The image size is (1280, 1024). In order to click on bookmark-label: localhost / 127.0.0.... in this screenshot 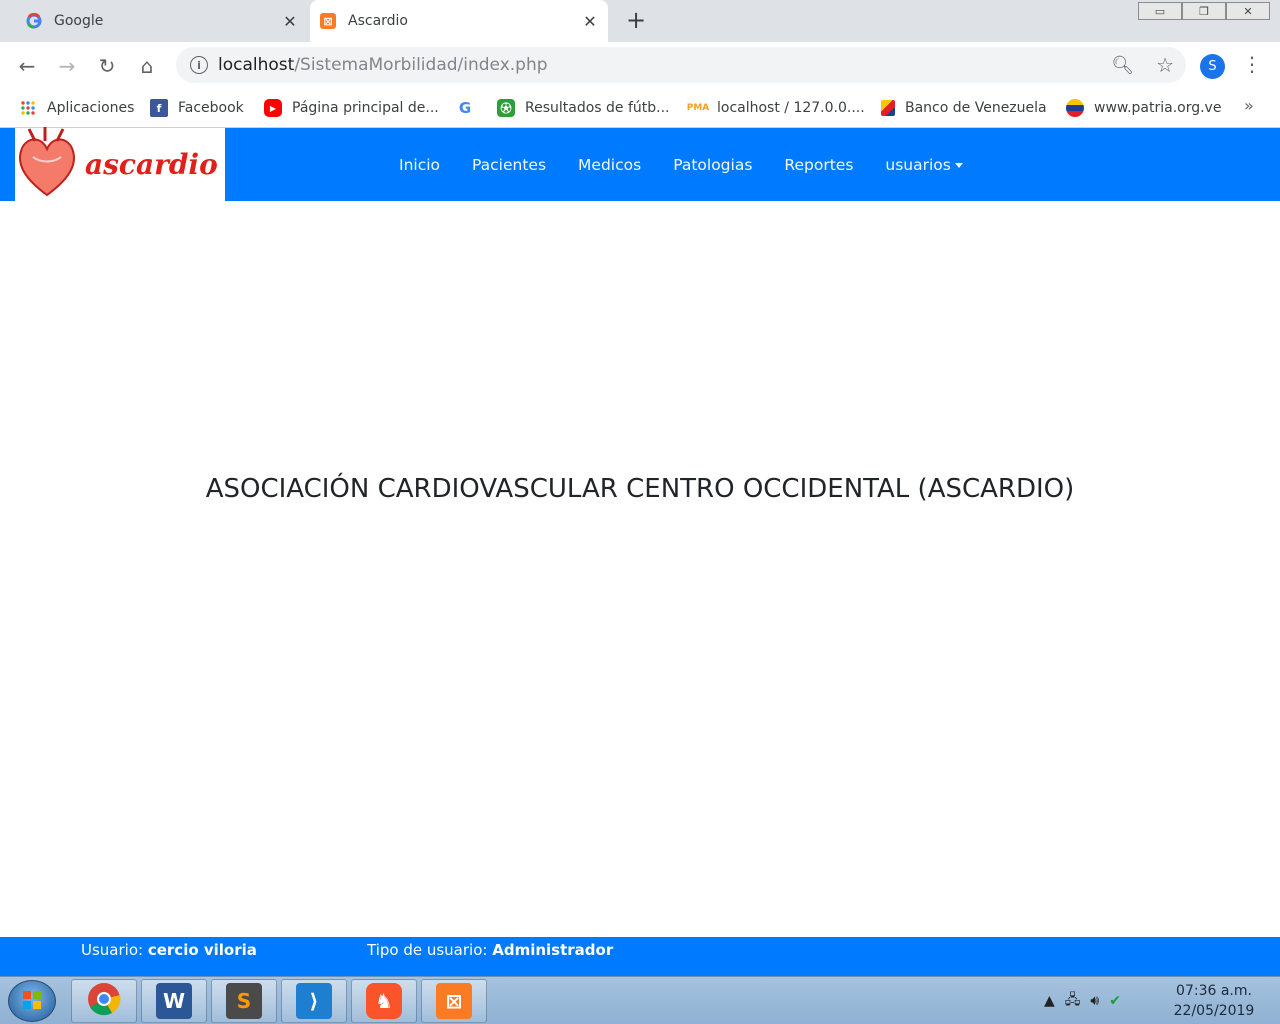, I will do `click(791, 108)`.